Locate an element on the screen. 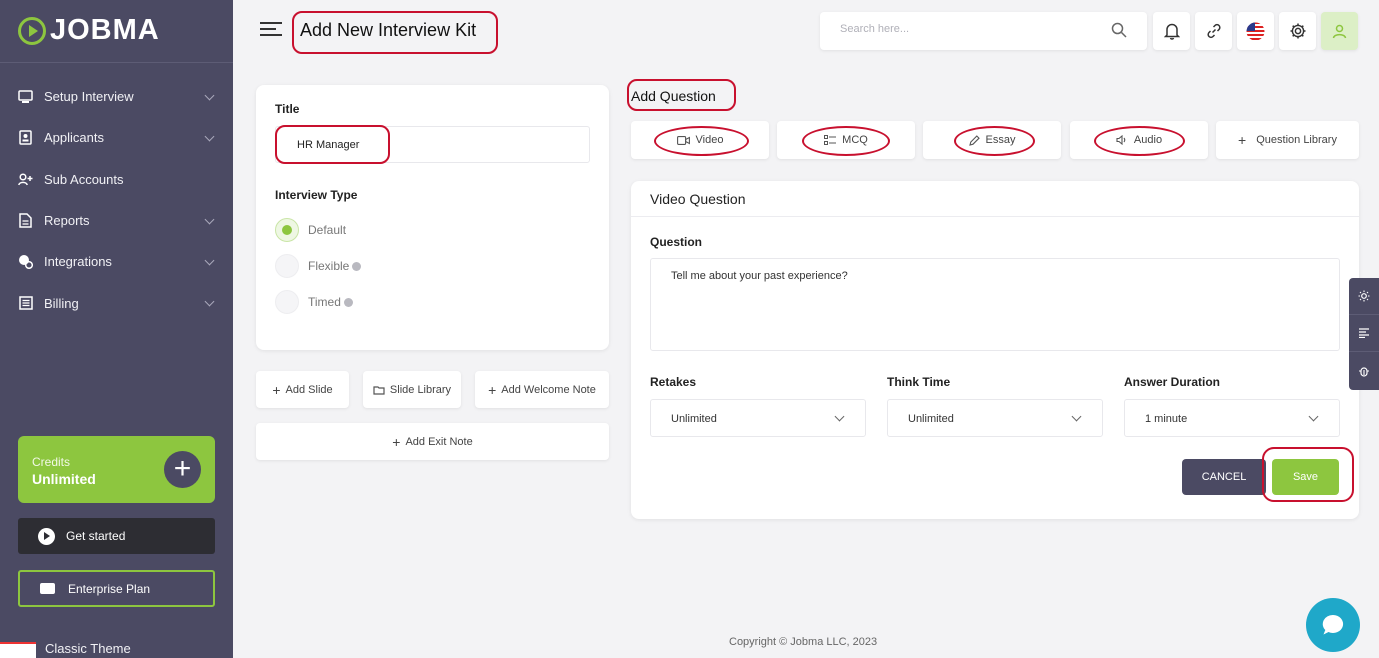 The height and width of the screenshot is (658, 1379). sidebar-item-integrations: Integrations is located at coordinates (116, 261).